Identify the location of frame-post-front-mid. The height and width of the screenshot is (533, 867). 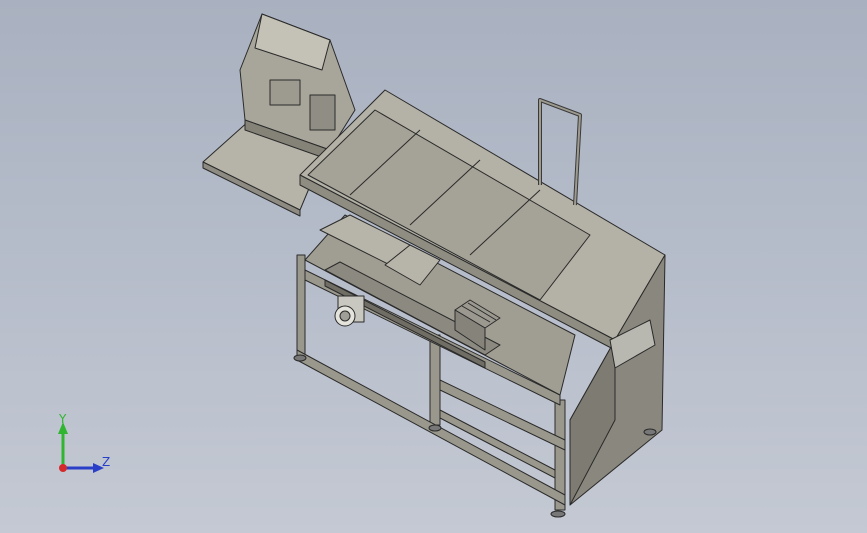
(435, 380).